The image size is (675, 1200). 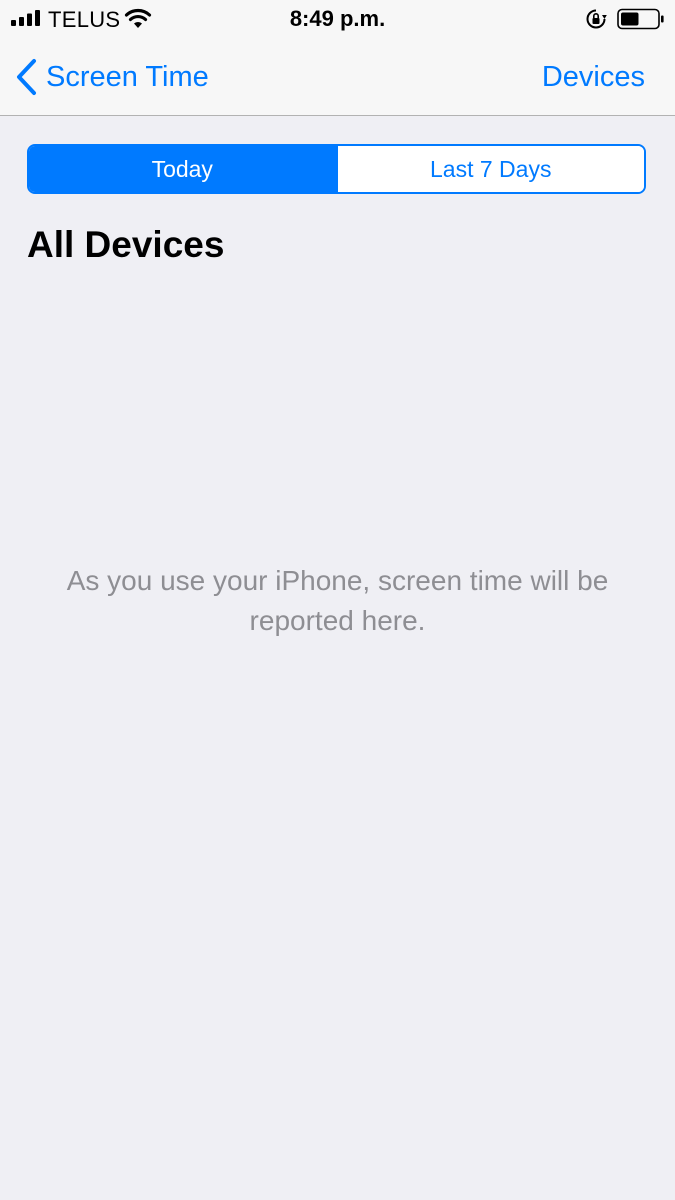 What do you see at coordinates (127, 76) in the screenshot?
I see `back-label: Screen Time` at bounding box center [127, 76].